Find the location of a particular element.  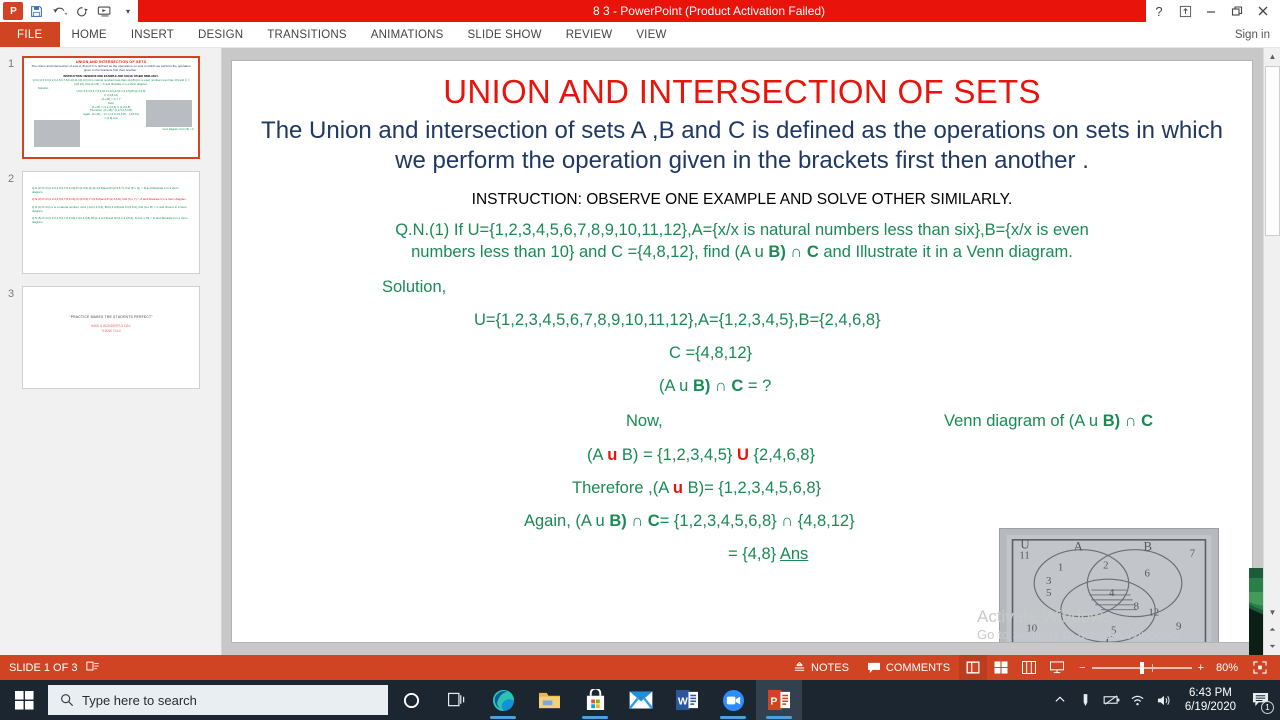

powerpoint-app-icon-letter: P is located at coordinates (13, 11).